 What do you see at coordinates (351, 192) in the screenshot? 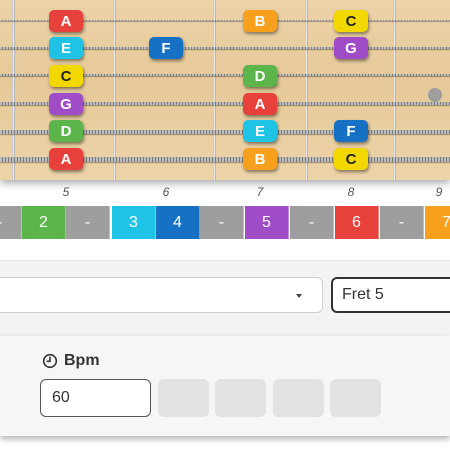
I see `fret-number: 8` at bounding box center [351, 192].